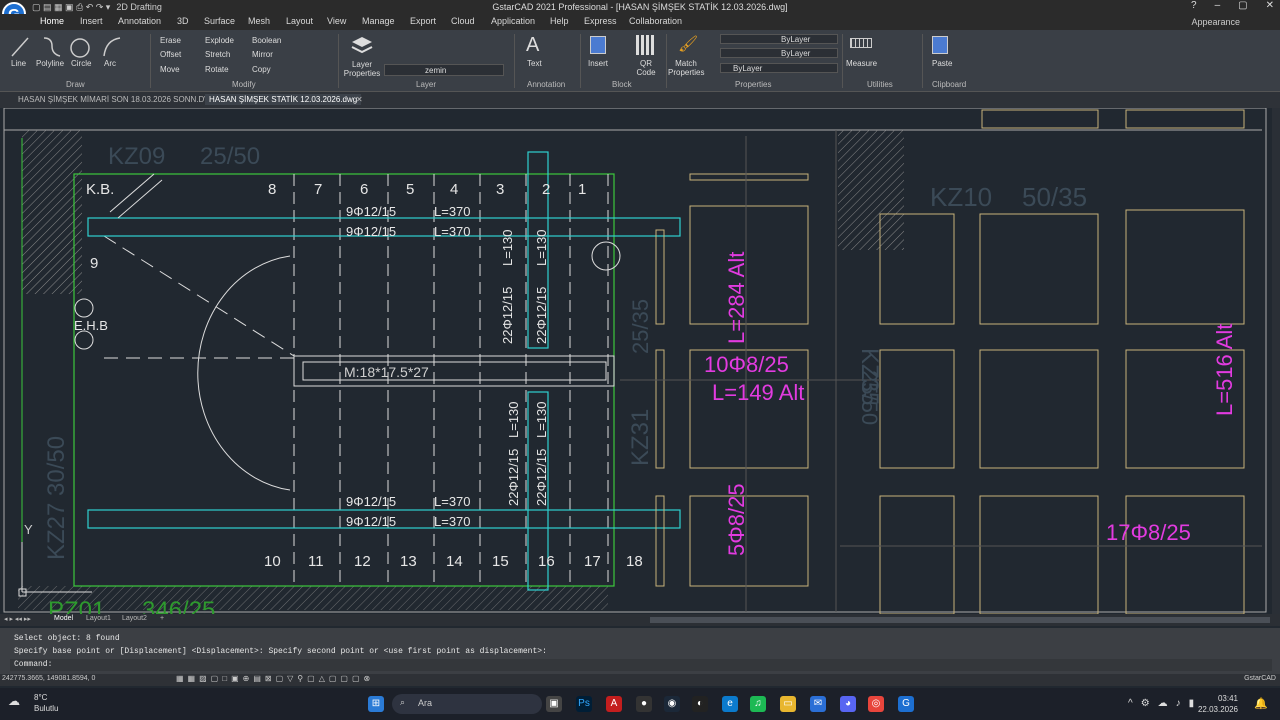  I want to click on tab-cloud: Cloud, so click(463, 21).